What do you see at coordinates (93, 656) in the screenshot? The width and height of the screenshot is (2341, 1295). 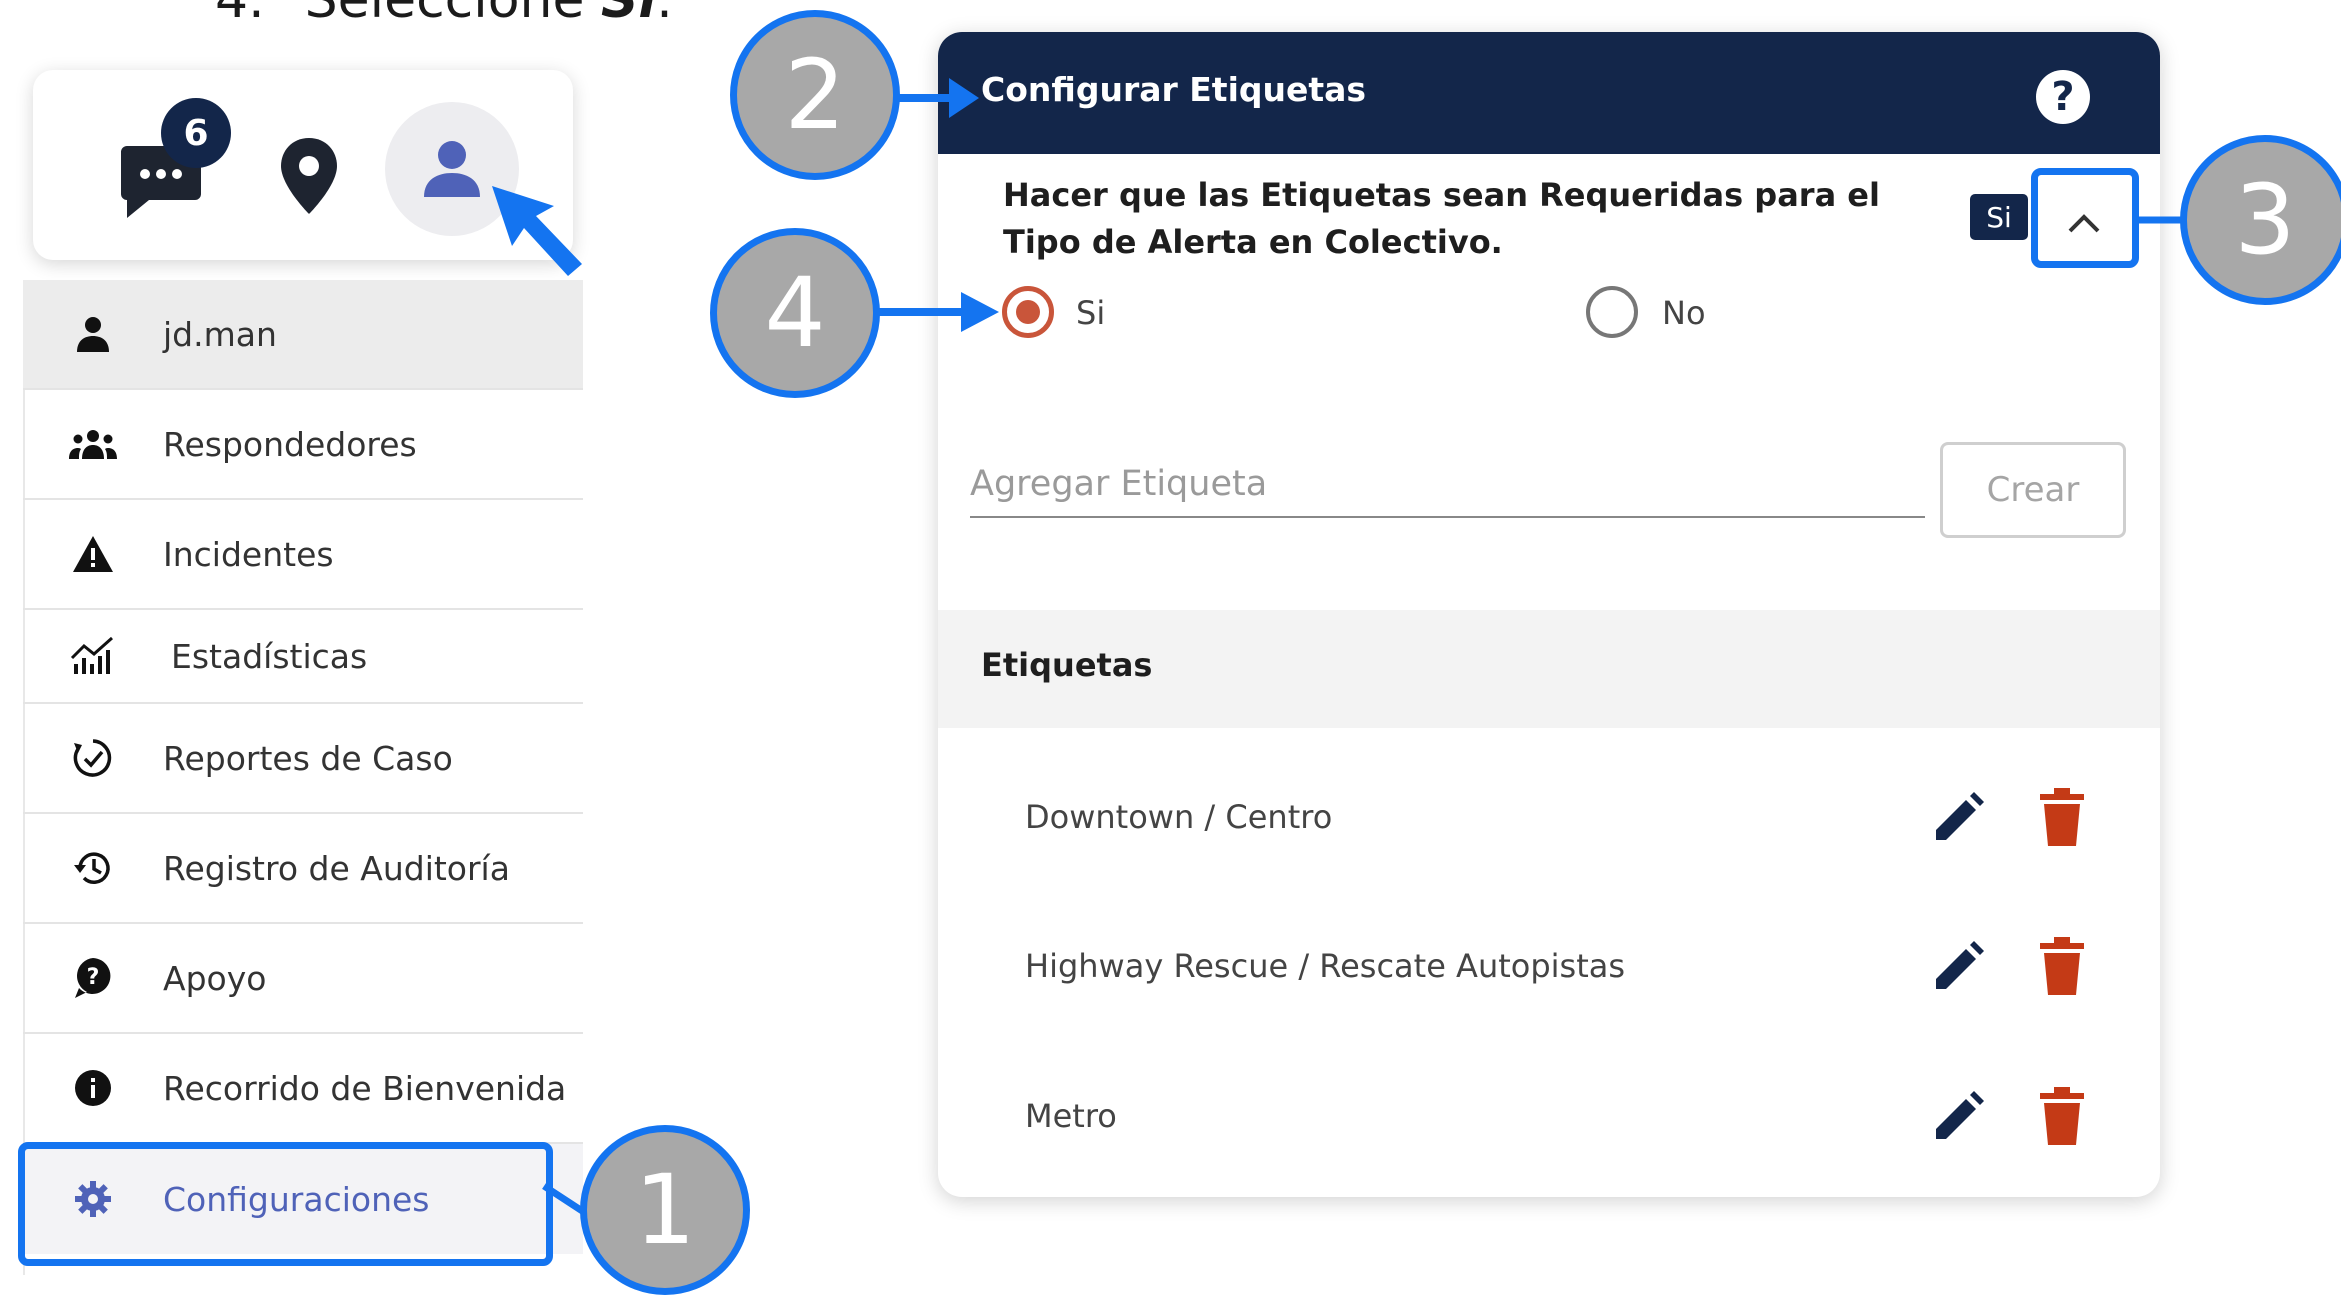 I see `chart-icon` at bounding box center [93, 656].